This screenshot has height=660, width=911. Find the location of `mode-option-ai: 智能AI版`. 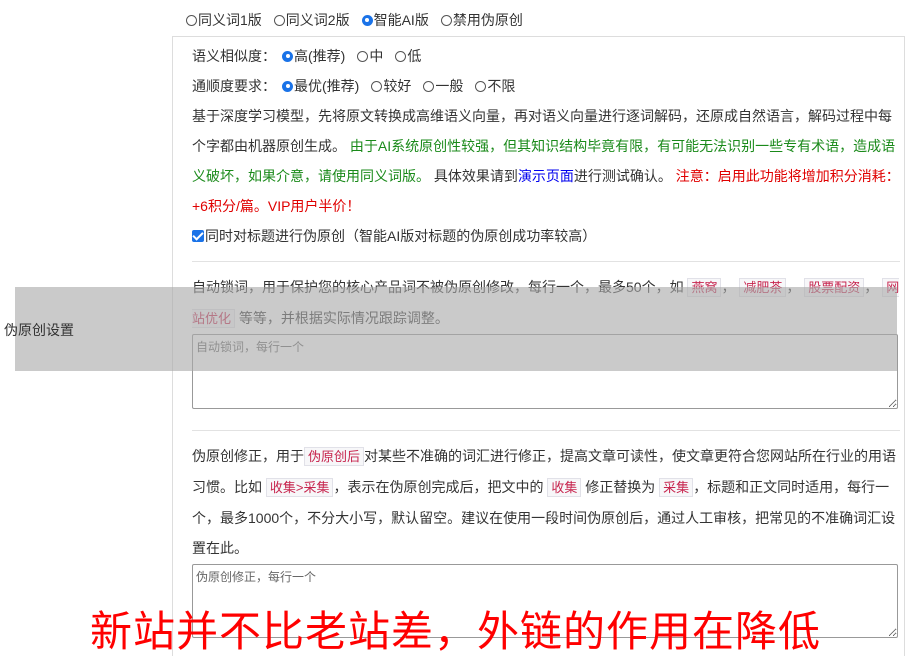

mode-option-ai: 智能AI版 is located at coordinates (395, 20).